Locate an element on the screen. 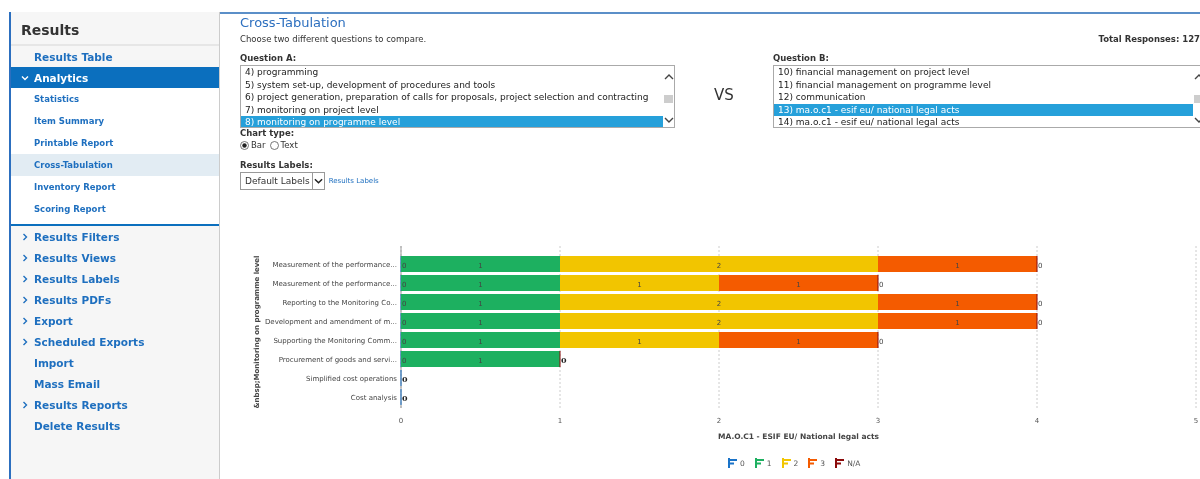 This screenshot has width=1200, height=479. radio-label: Text is located at coordinates (289, 145).